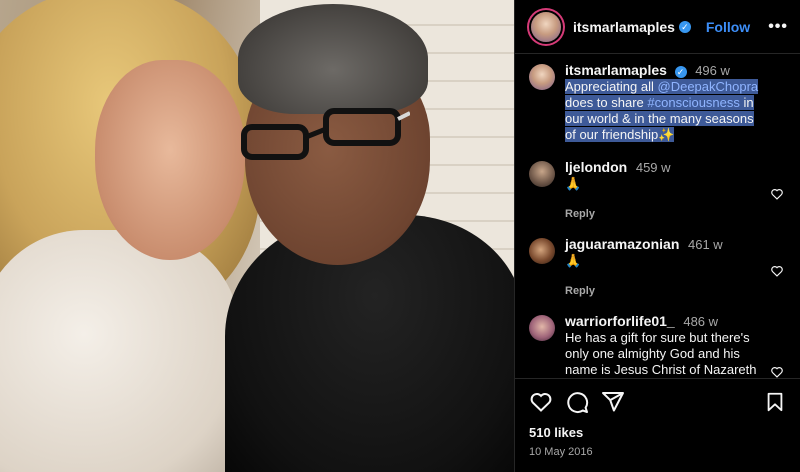 The width and height of the screenshot is (800, 472). What do you see at coordinates (541, 402) in the screenshot?
I see `heart-icon` at bounding box center [541, 402].